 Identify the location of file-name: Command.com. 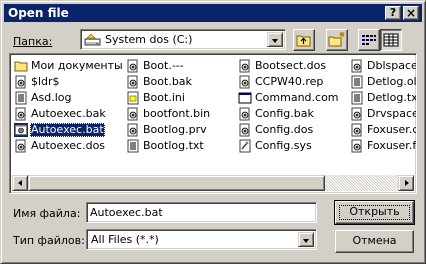
(297, 97).